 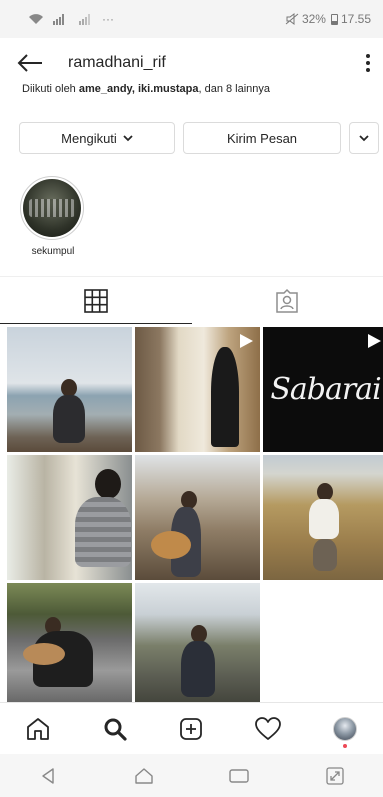 What do you see at coordinates (325, 389) in the screenshot?
I see `post-caption-text: Sabarai` at bounding box center [325, 389].